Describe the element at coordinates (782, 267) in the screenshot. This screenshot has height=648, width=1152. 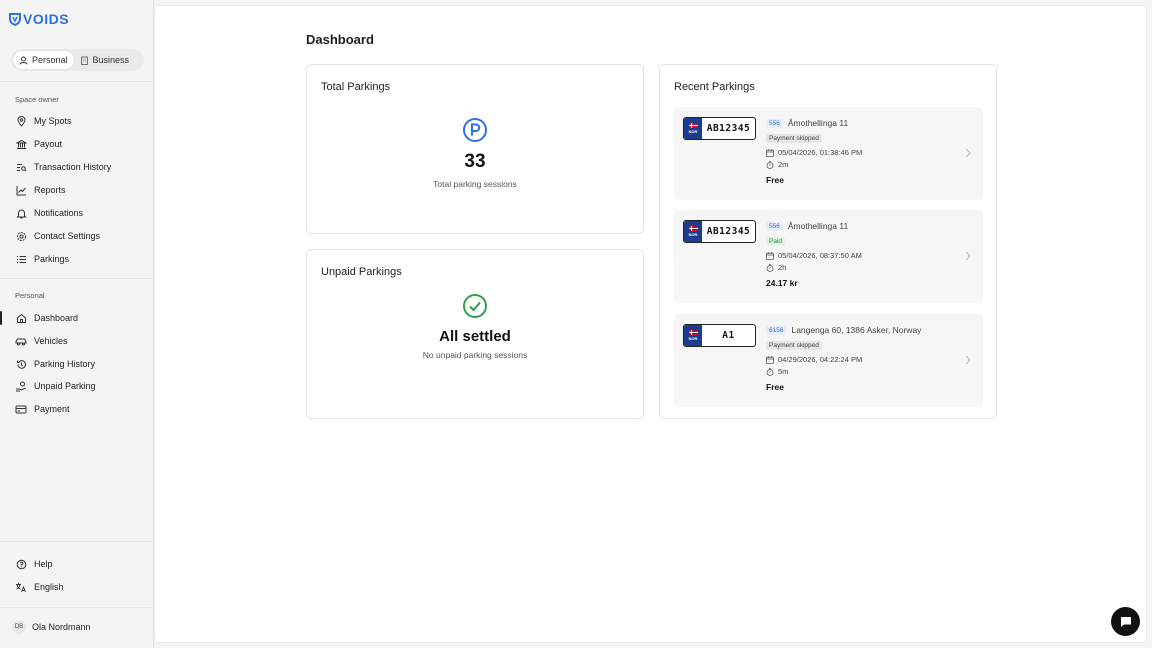
I see `duration-text: 2h` at that location.